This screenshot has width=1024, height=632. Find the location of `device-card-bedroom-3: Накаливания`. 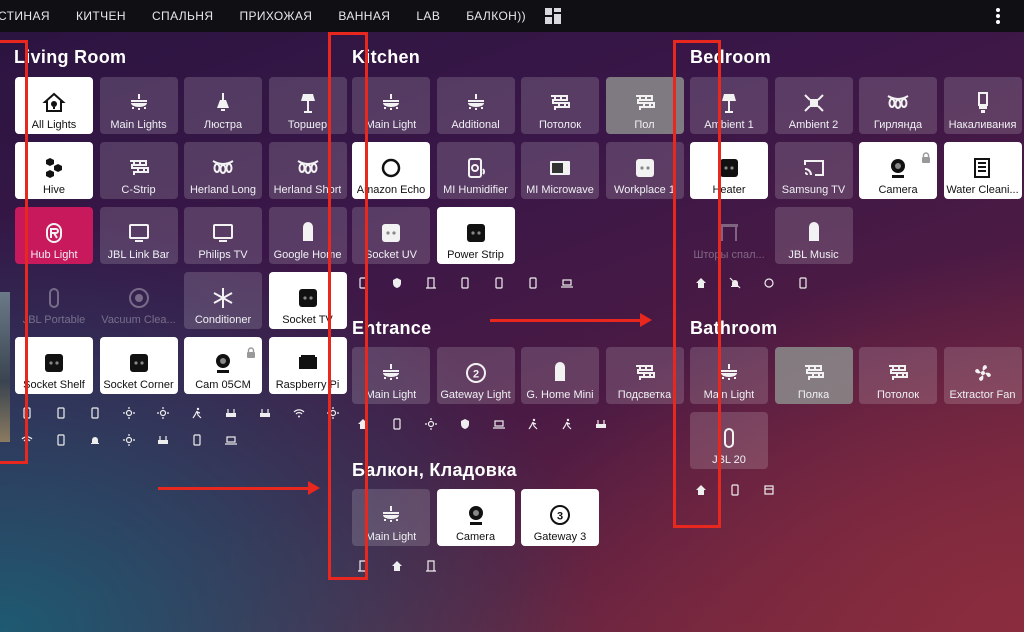

device-card-bedroom-3: Накаливания is located at coordinates (982, 105).